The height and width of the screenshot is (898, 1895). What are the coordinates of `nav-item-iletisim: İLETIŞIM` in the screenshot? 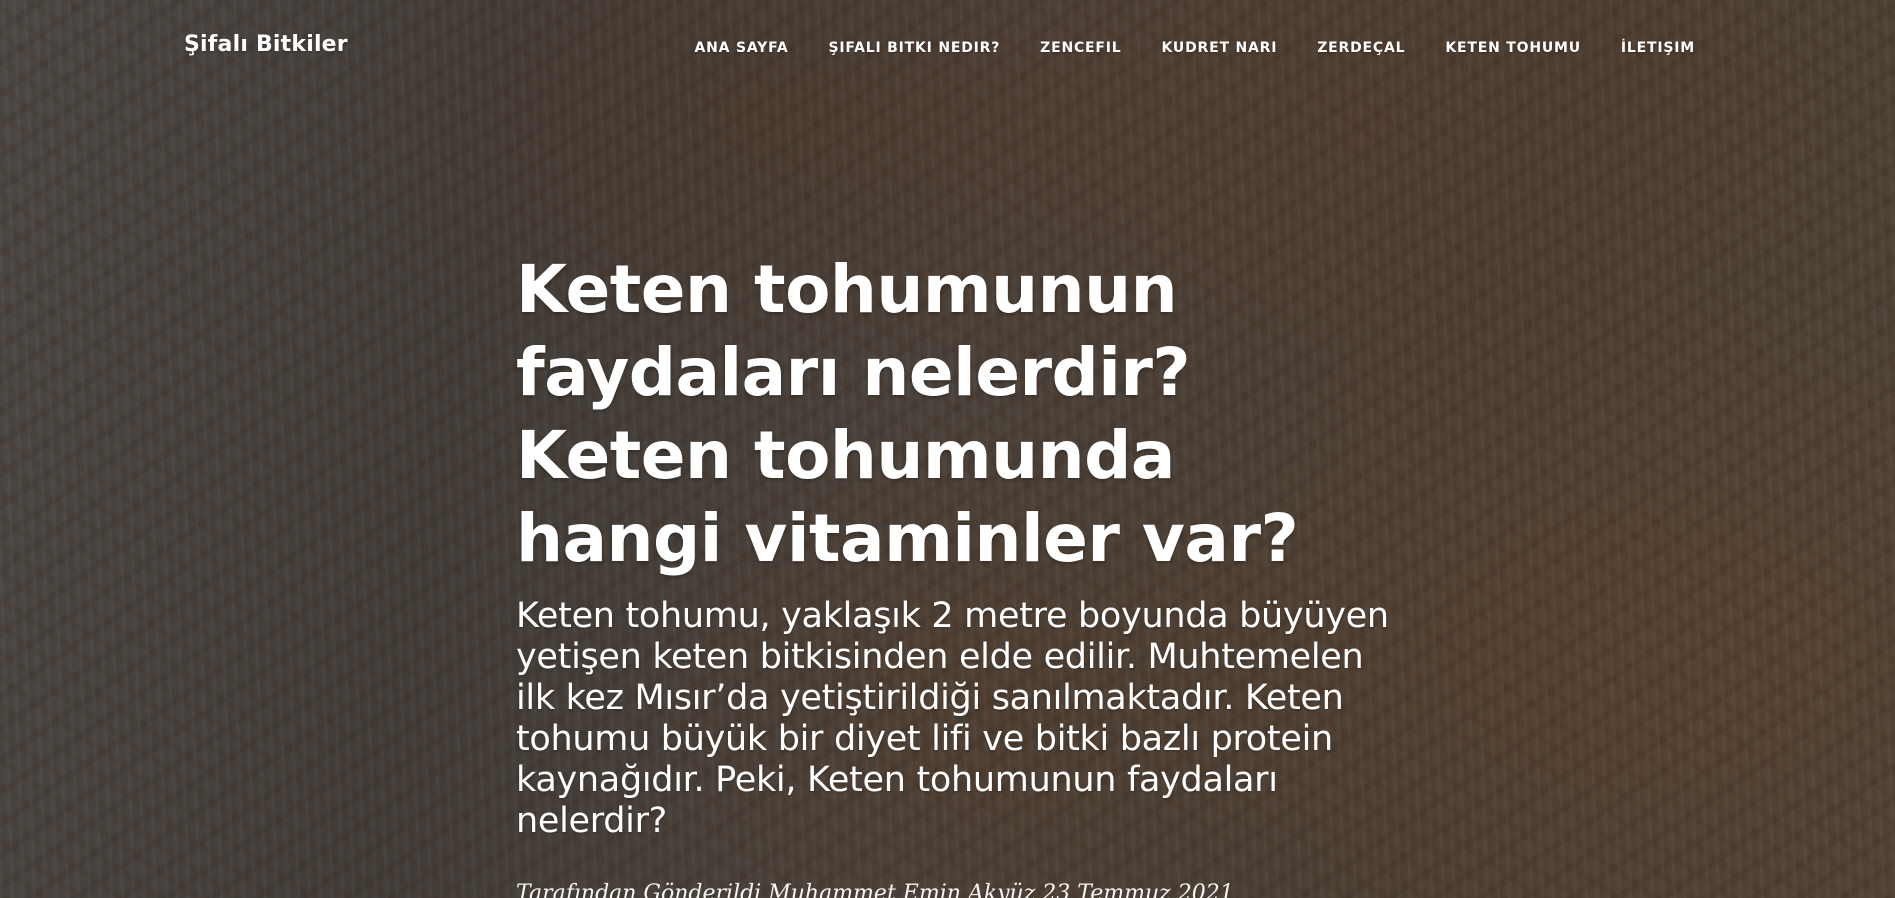 It's located at (1658, 46).